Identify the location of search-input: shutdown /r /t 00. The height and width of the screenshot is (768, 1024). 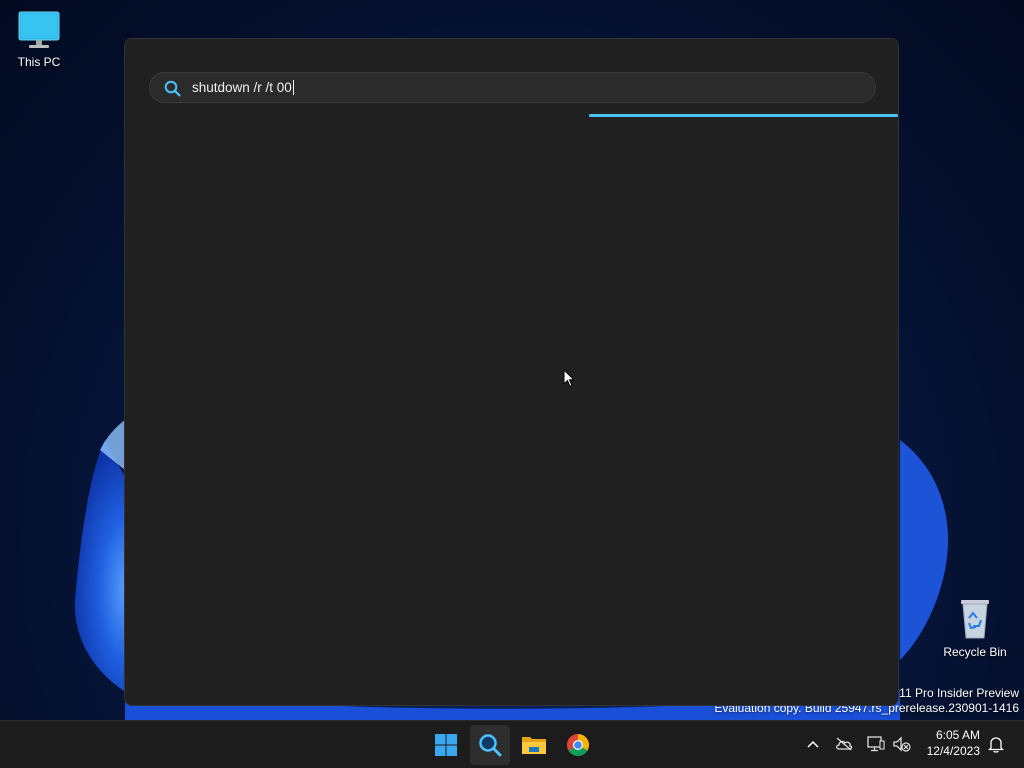
(512, 87).